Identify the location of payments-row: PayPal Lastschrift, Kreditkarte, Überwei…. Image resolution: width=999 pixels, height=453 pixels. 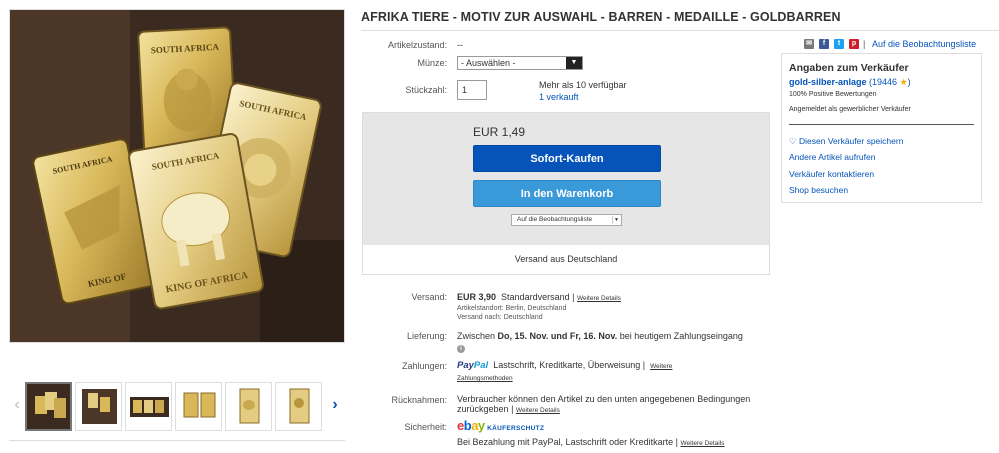
(564, 365).